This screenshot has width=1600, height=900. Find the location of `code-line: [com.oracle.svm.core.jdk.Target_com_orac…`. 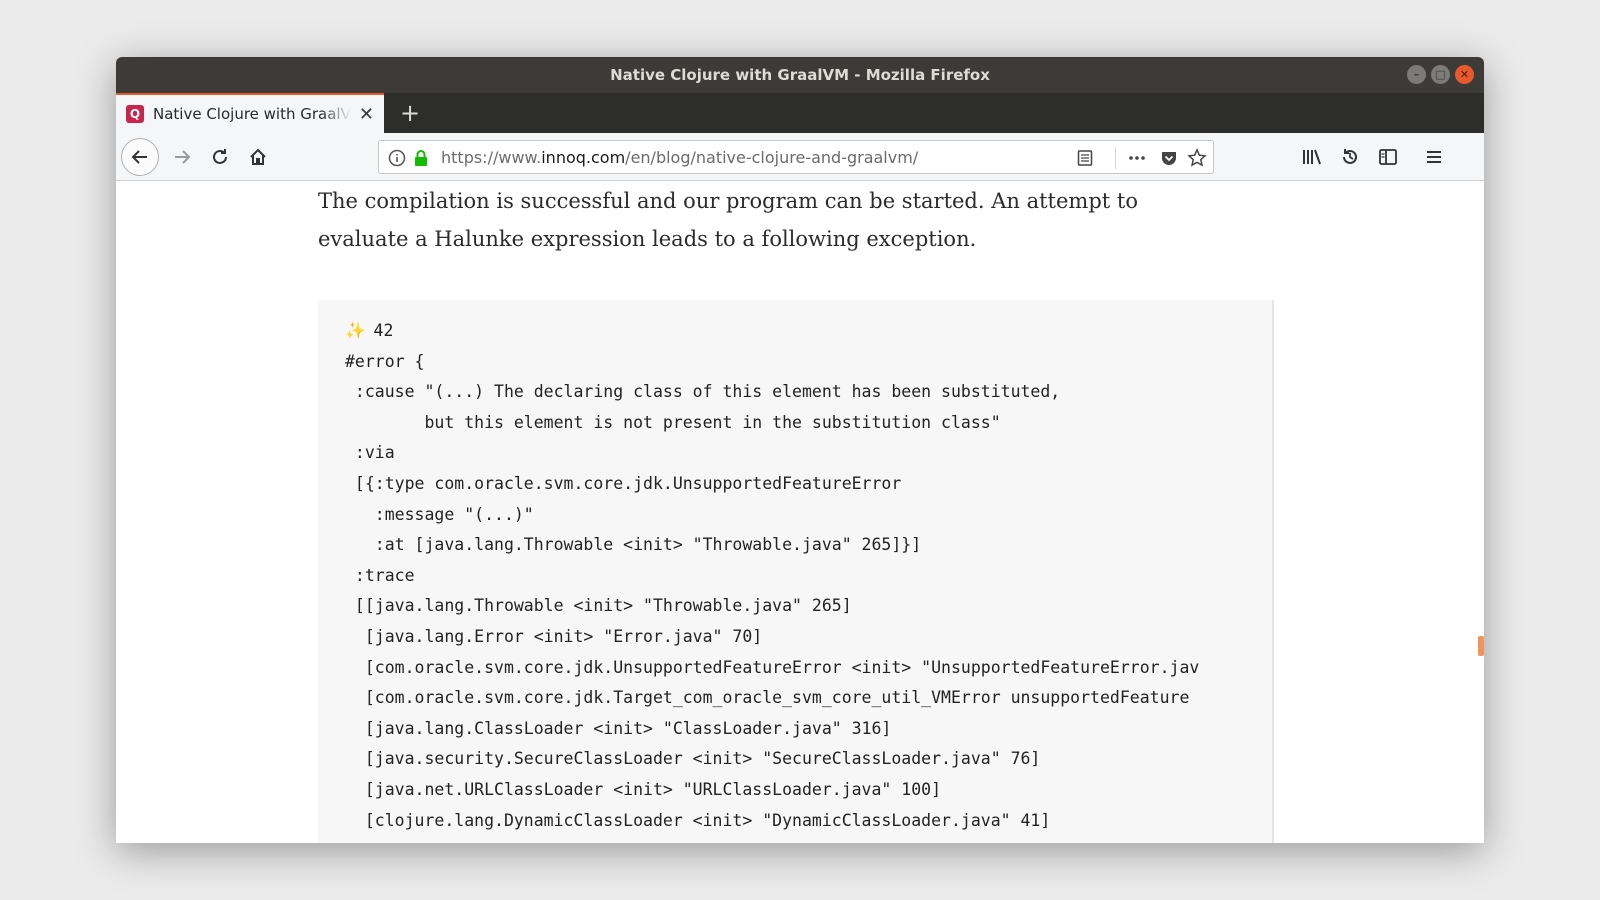

code-line: [com.oracle.svm.core.jdk.Target_com_orac… is located at coordinates (767, 698).